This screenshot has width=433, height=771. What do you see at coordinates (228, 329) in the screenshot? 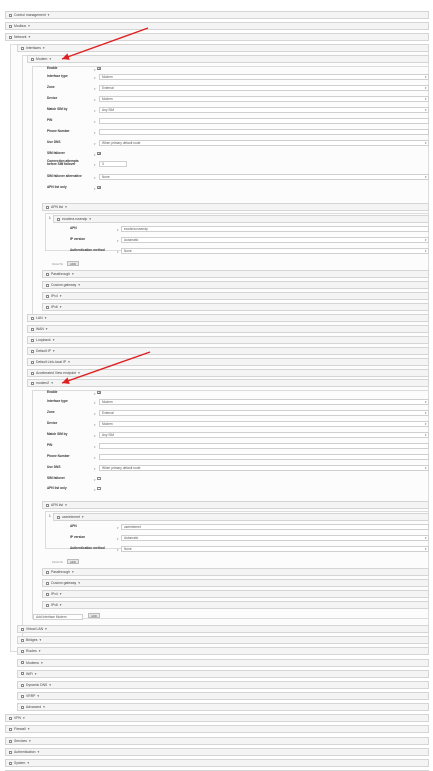
I see `section-wan: WAN ▾` at bounding box center [228, 329].